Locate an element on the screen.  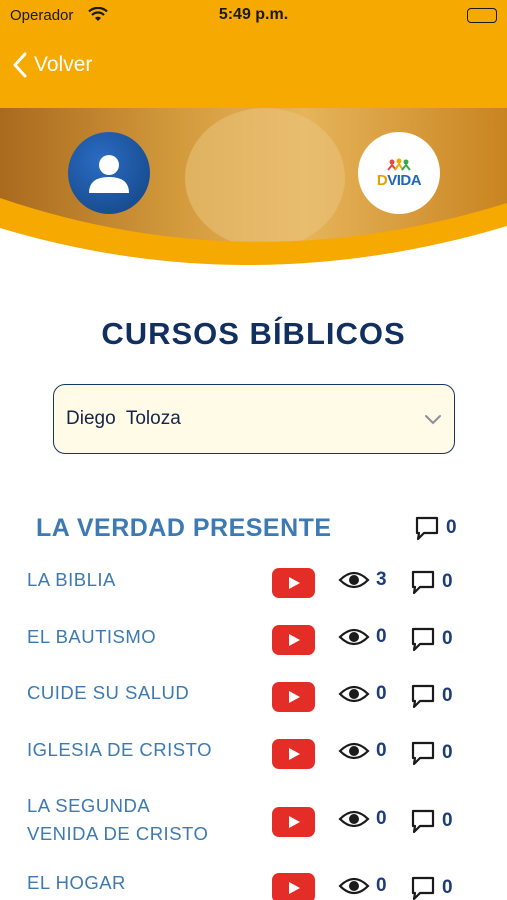
status-bar: Operador 5:49 p.m. is located at coordinates (253, 16).